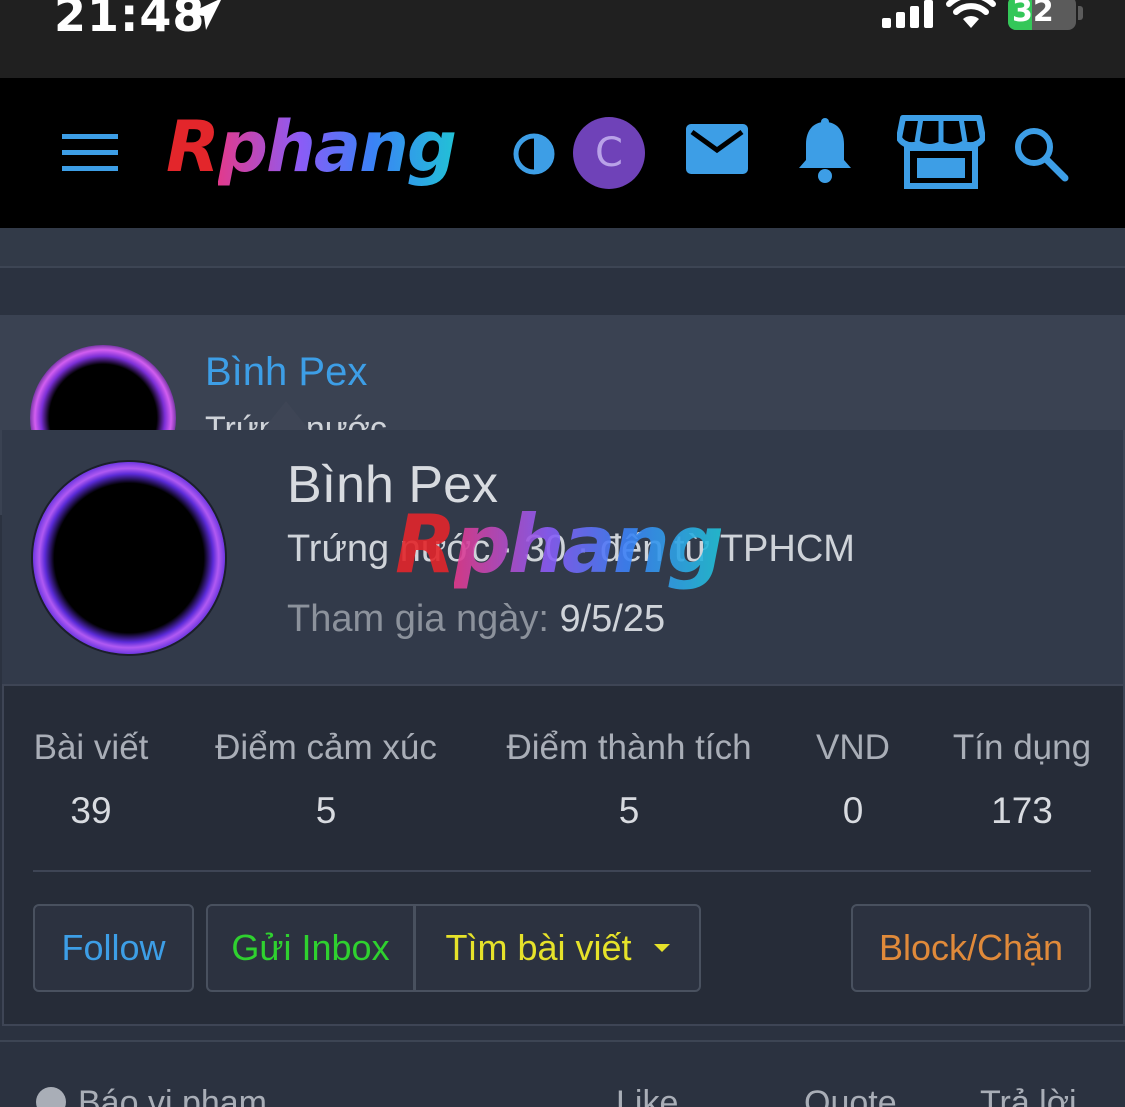 Image resolution: width=1125 pixels, height=1107 pixels. Describe the element at coordinates (51, 1097) in the screenshot. I see `alert-icon` at that location.